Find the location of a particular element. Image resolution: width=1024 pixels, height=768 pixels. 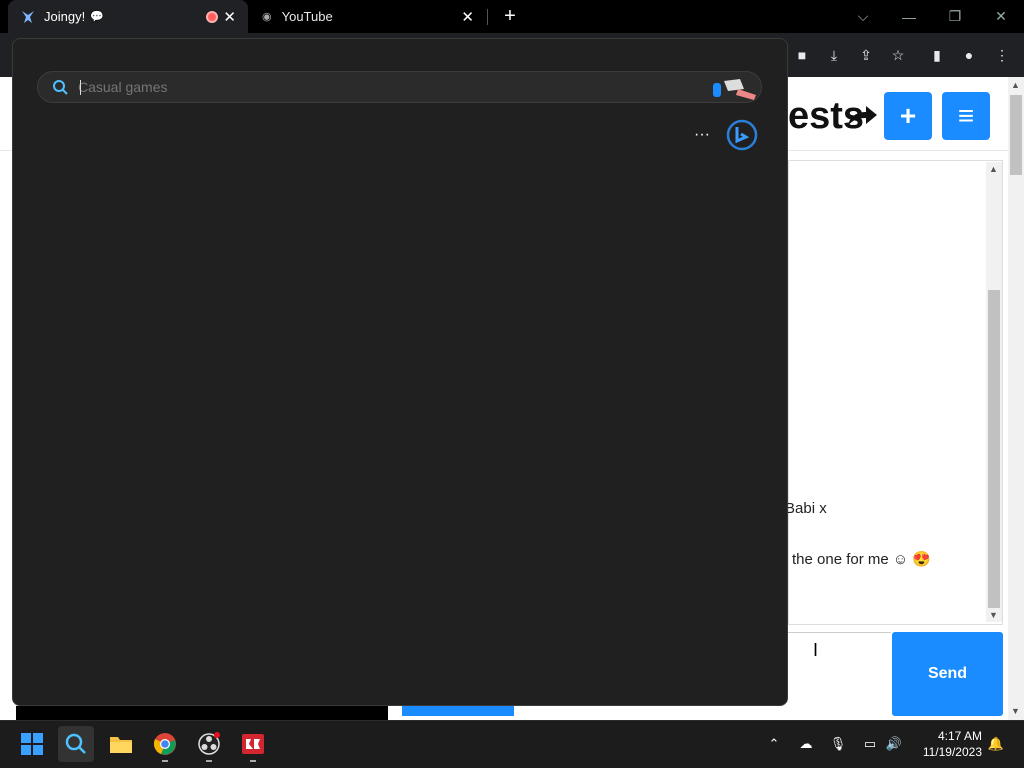

obs-icon is located at coordinates (209, 743).